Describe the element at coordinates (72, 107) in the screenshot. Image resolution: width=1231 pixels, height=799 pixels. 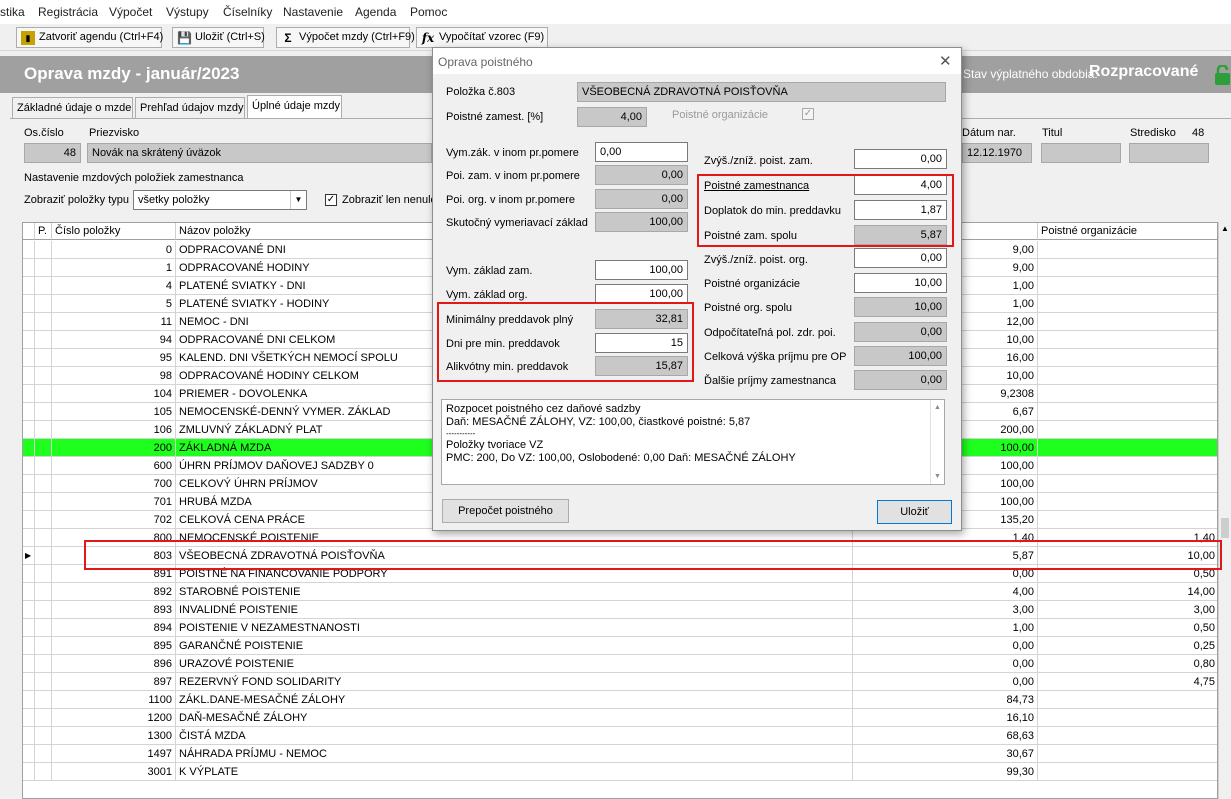
I see `tab-zakladne-udaje: Základné údaje o mzde` at that location.